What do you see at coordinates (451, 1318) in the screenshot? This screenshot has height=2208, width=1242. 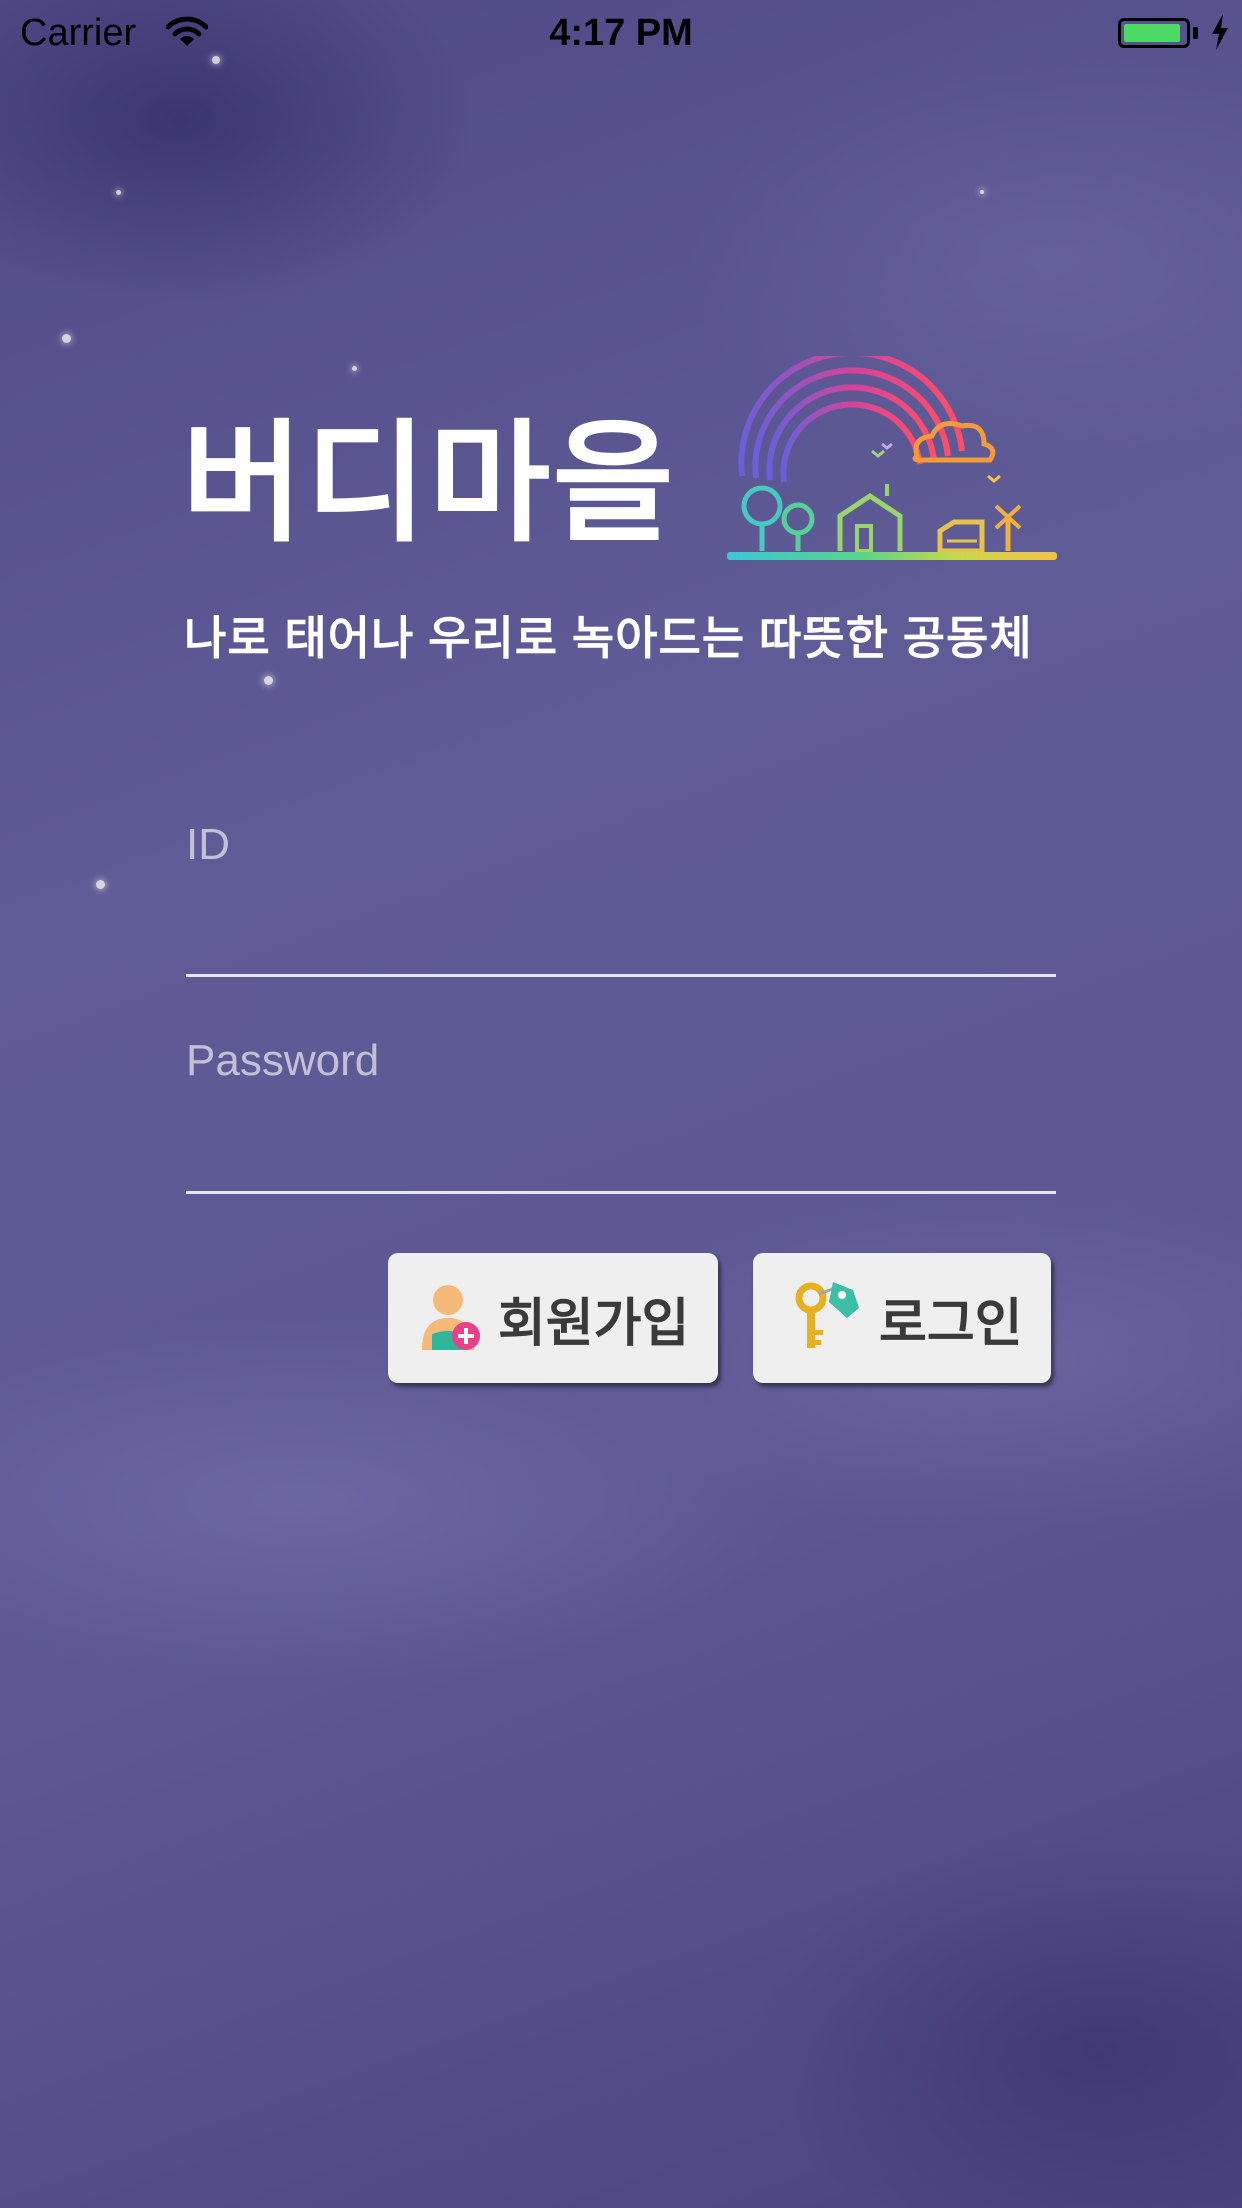 I see `user-add-icon` at bounding box center [451, 1318].